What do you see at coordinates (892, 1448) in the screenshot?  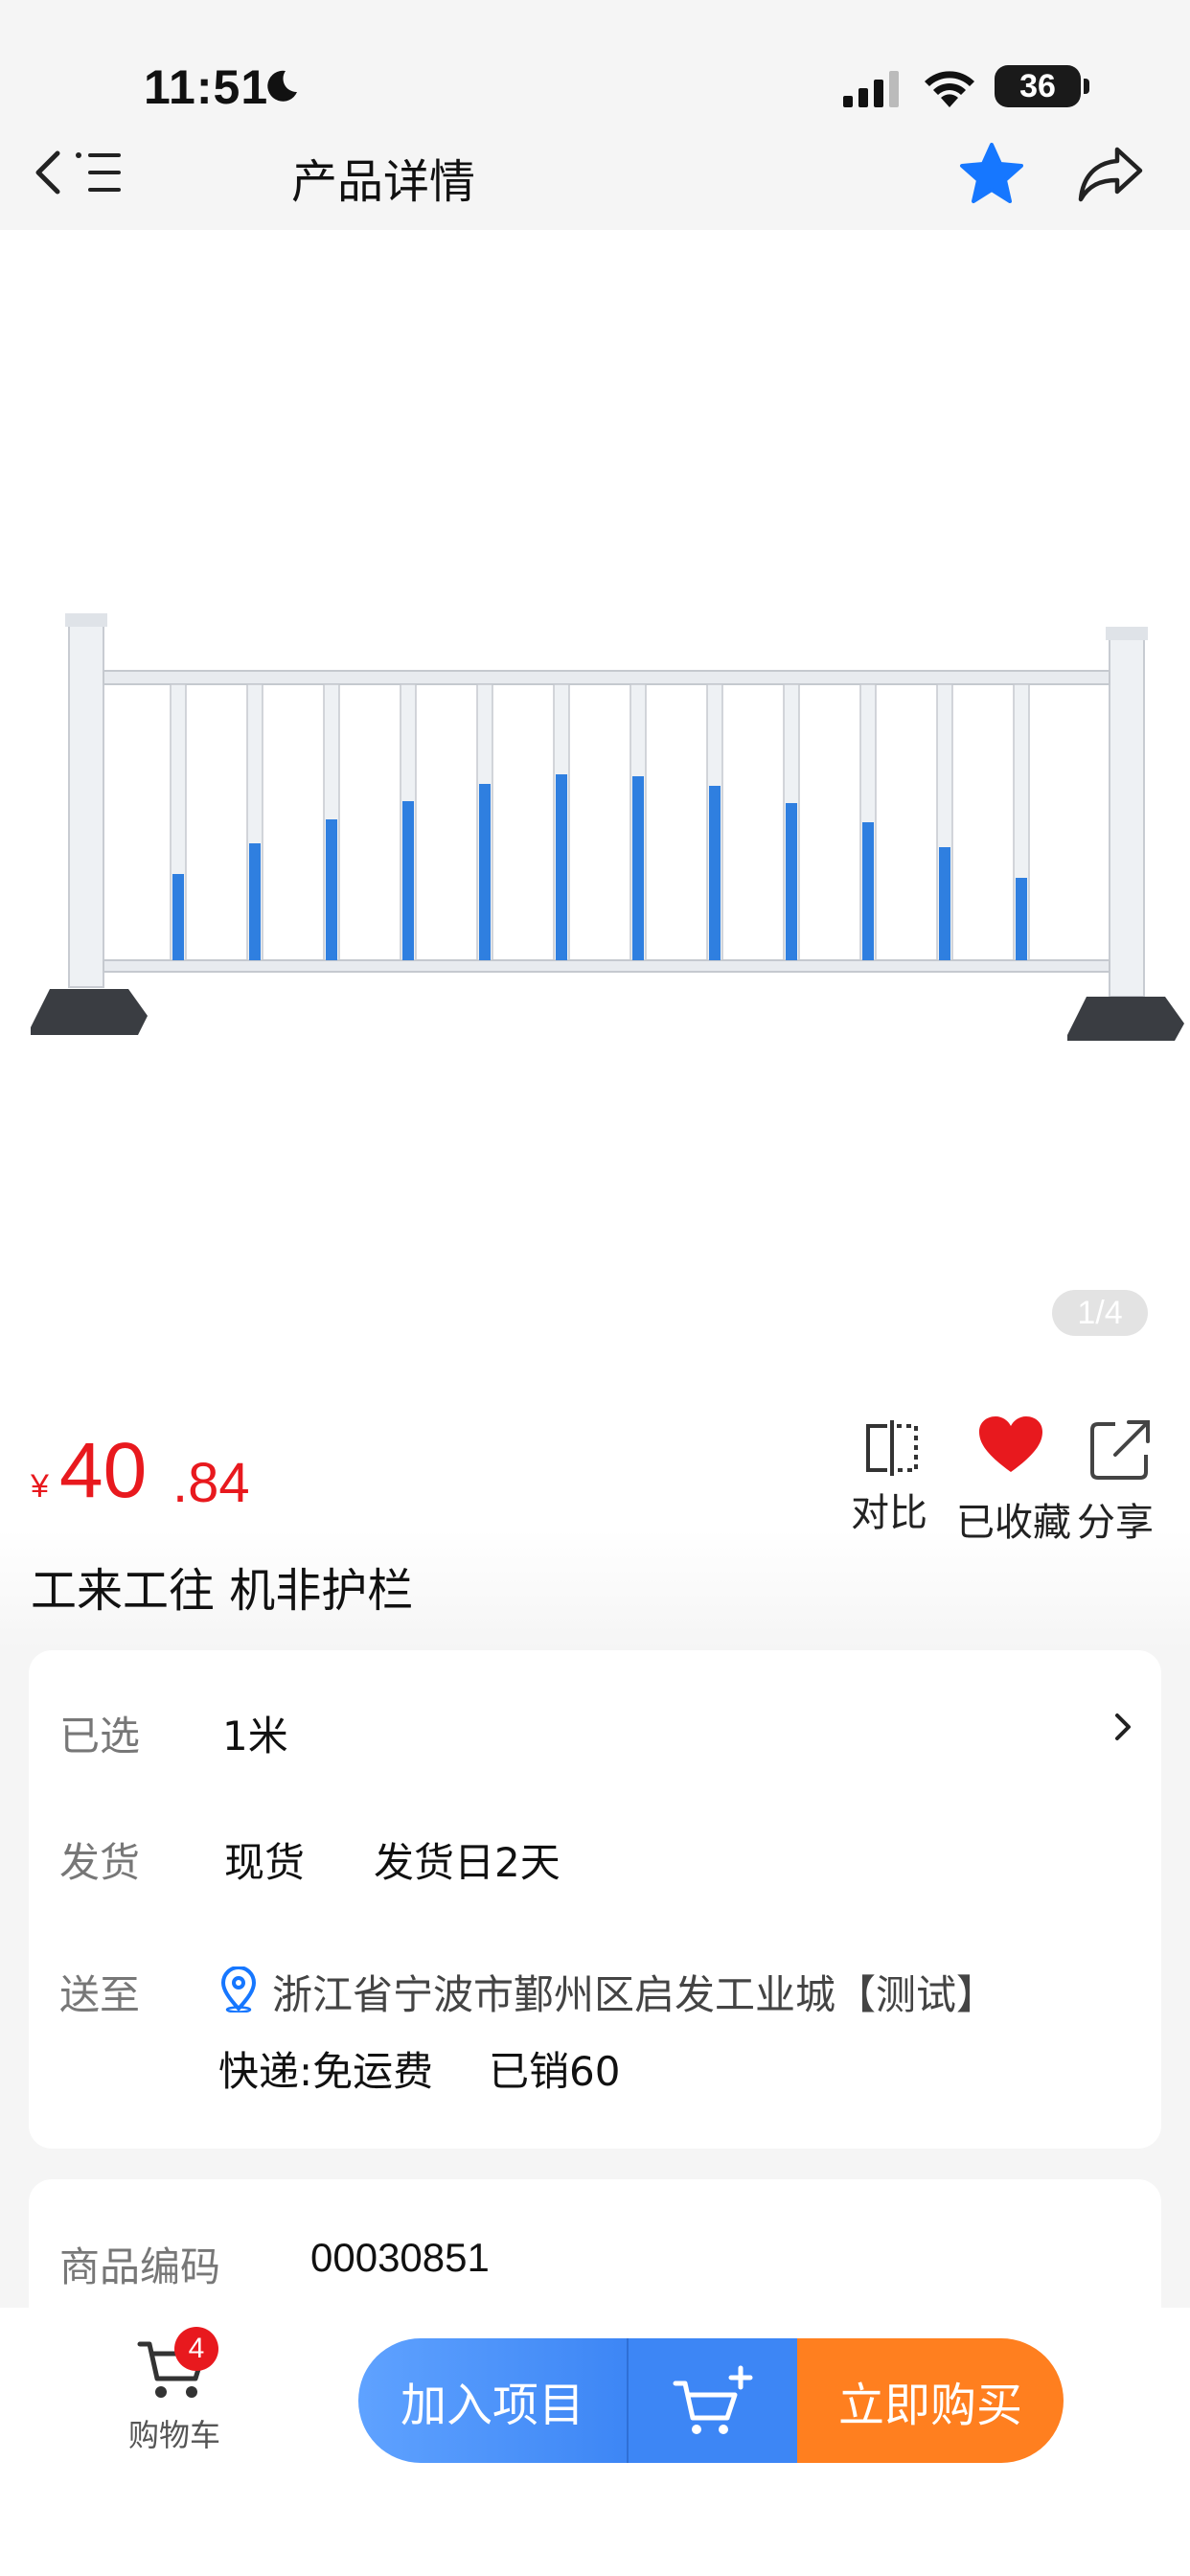 I see `compare-icon` at bounding box center [892, 1448].